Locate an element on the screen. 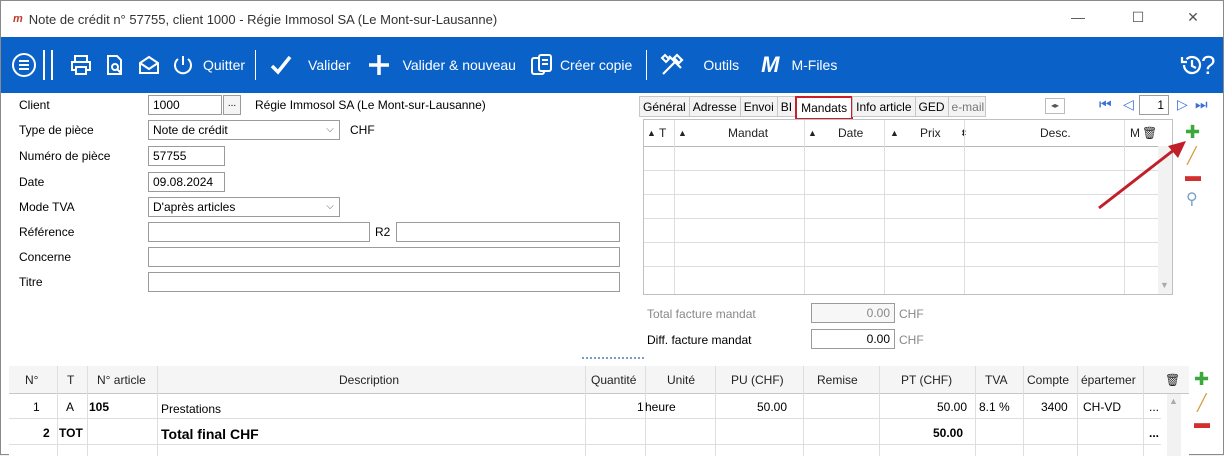 This screenshot has width=1224, height=456. col-unite: Unité is located at coordinates (681, 380).